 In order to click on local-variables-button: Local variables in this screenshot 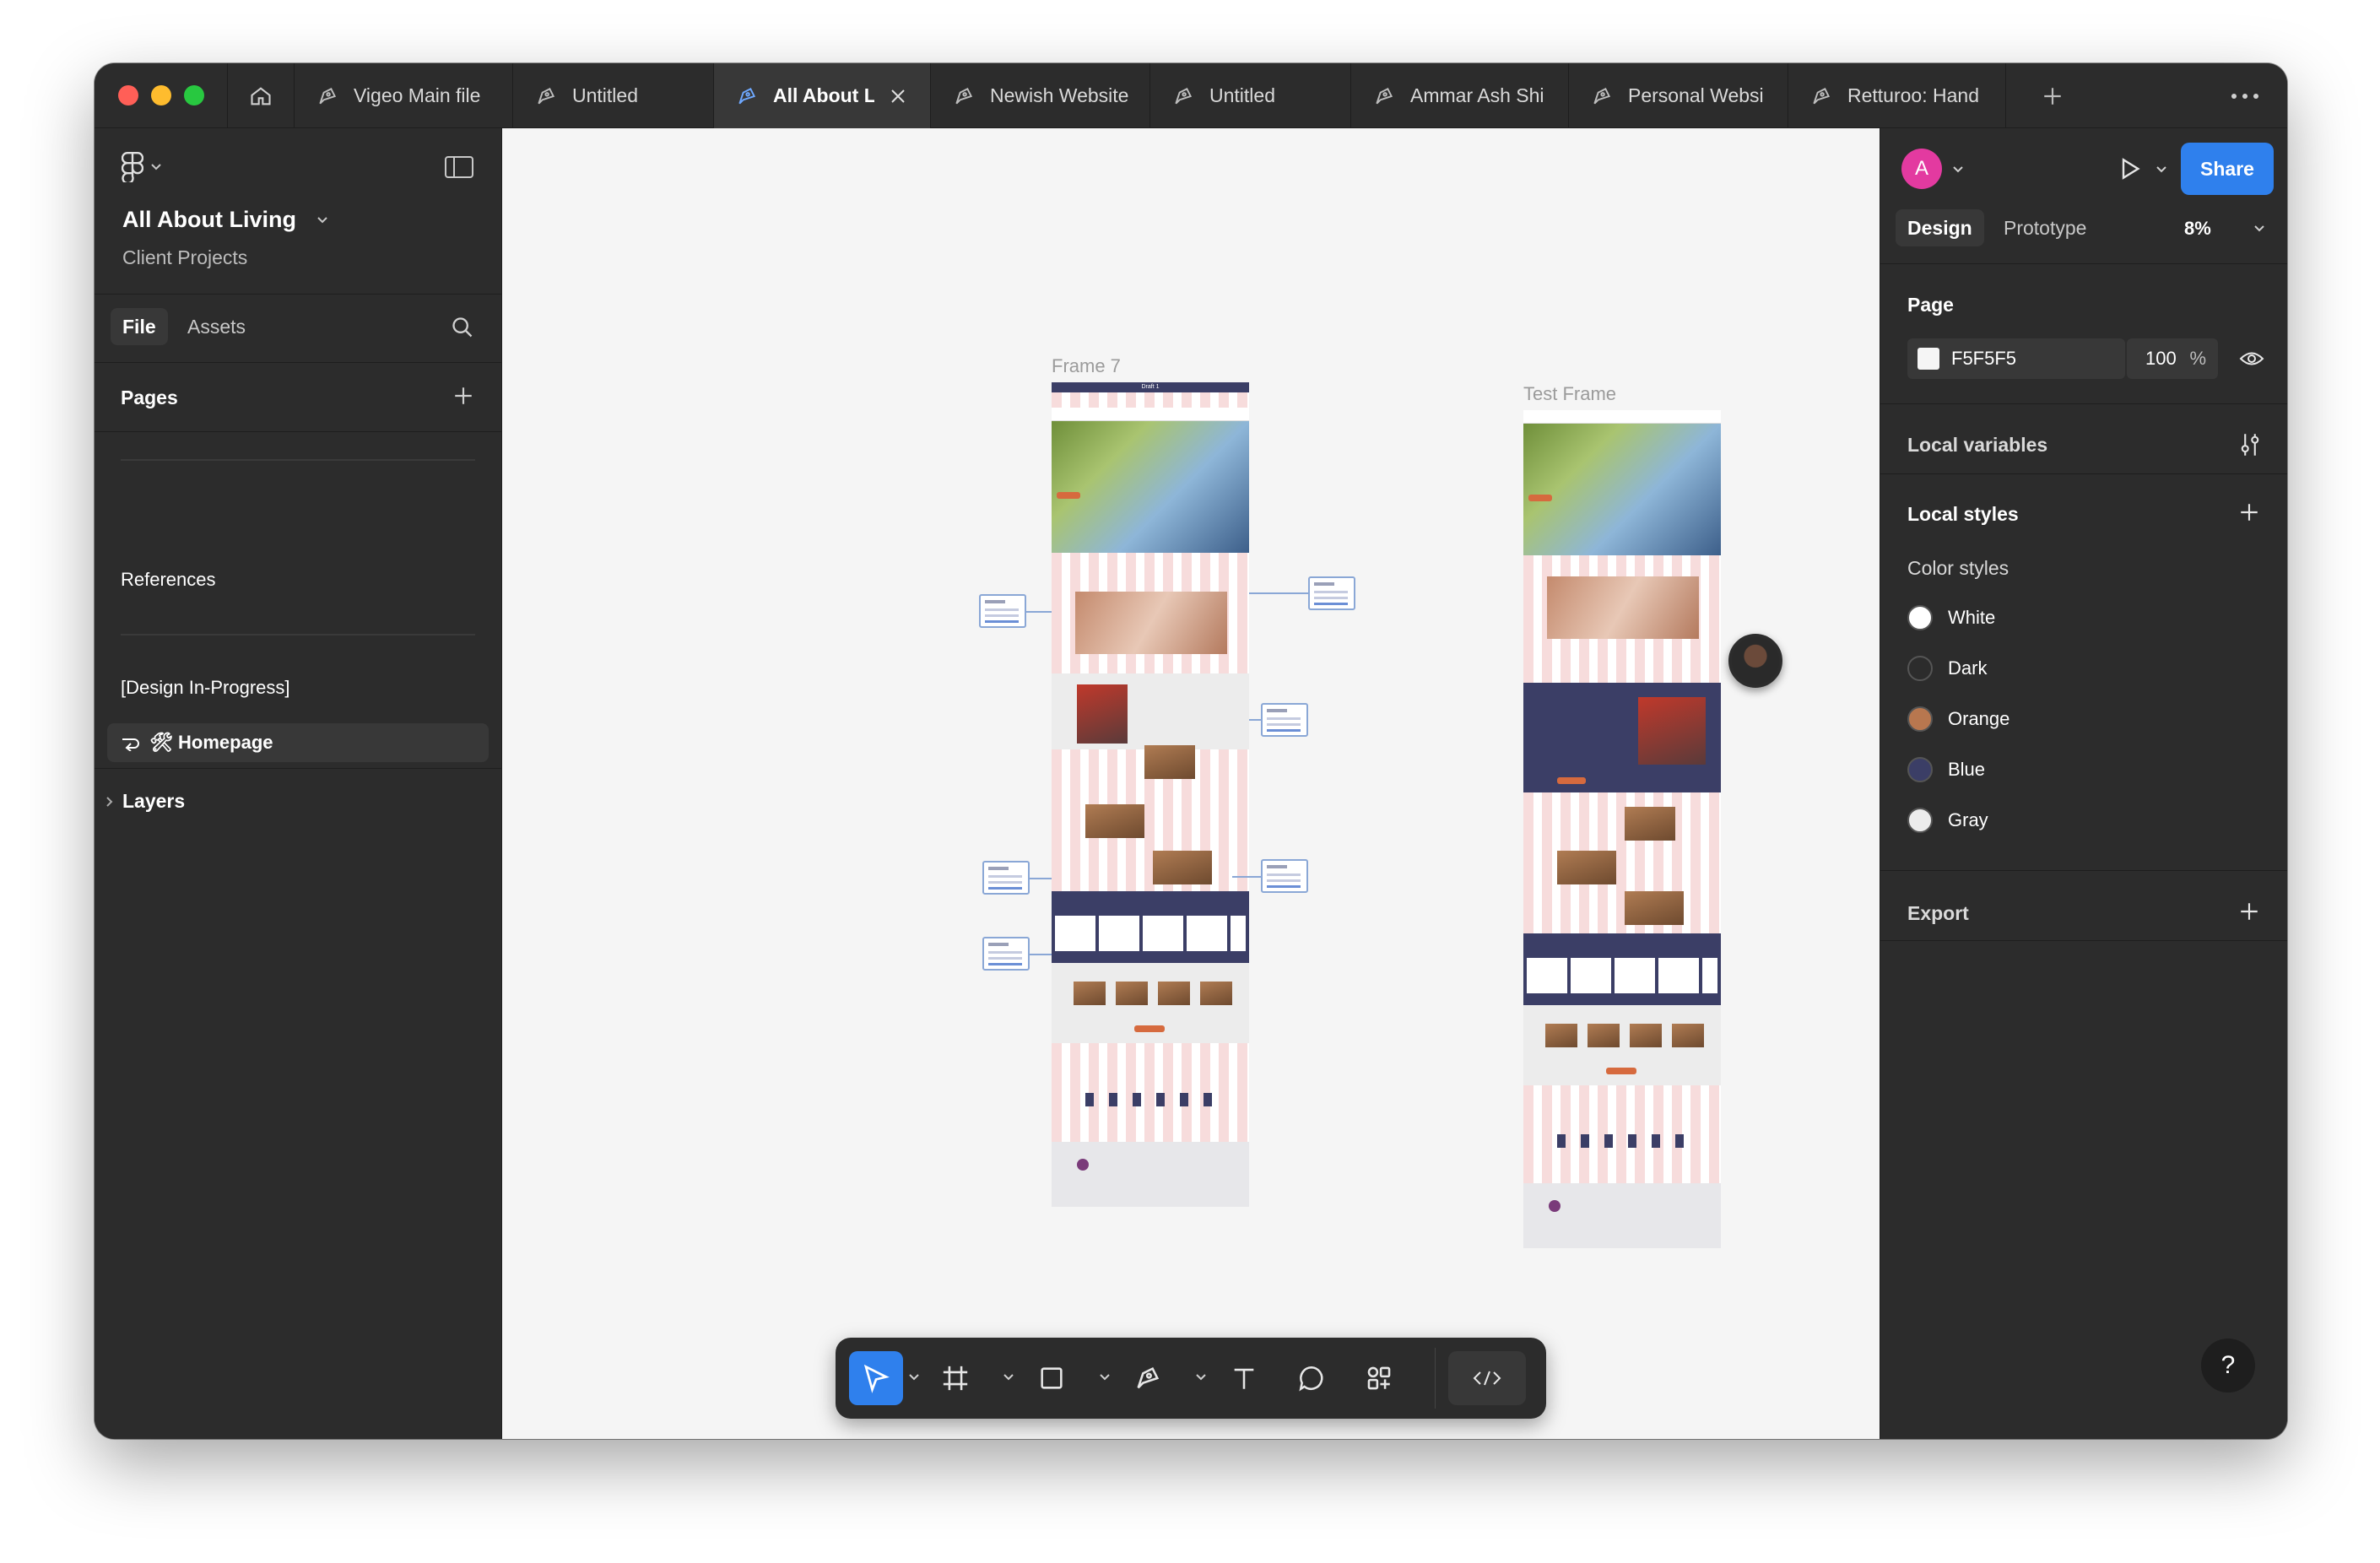, I will do `click(1977, 446)`.